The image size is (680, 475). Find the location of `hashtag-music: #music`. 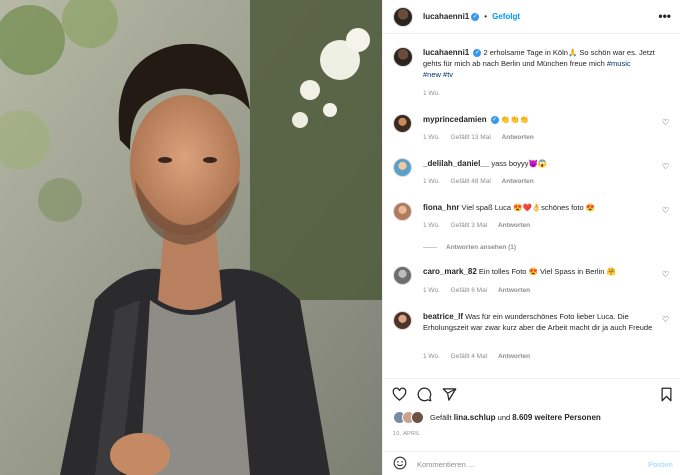

hashtag-music: #music is located at coordinates (619, 63).